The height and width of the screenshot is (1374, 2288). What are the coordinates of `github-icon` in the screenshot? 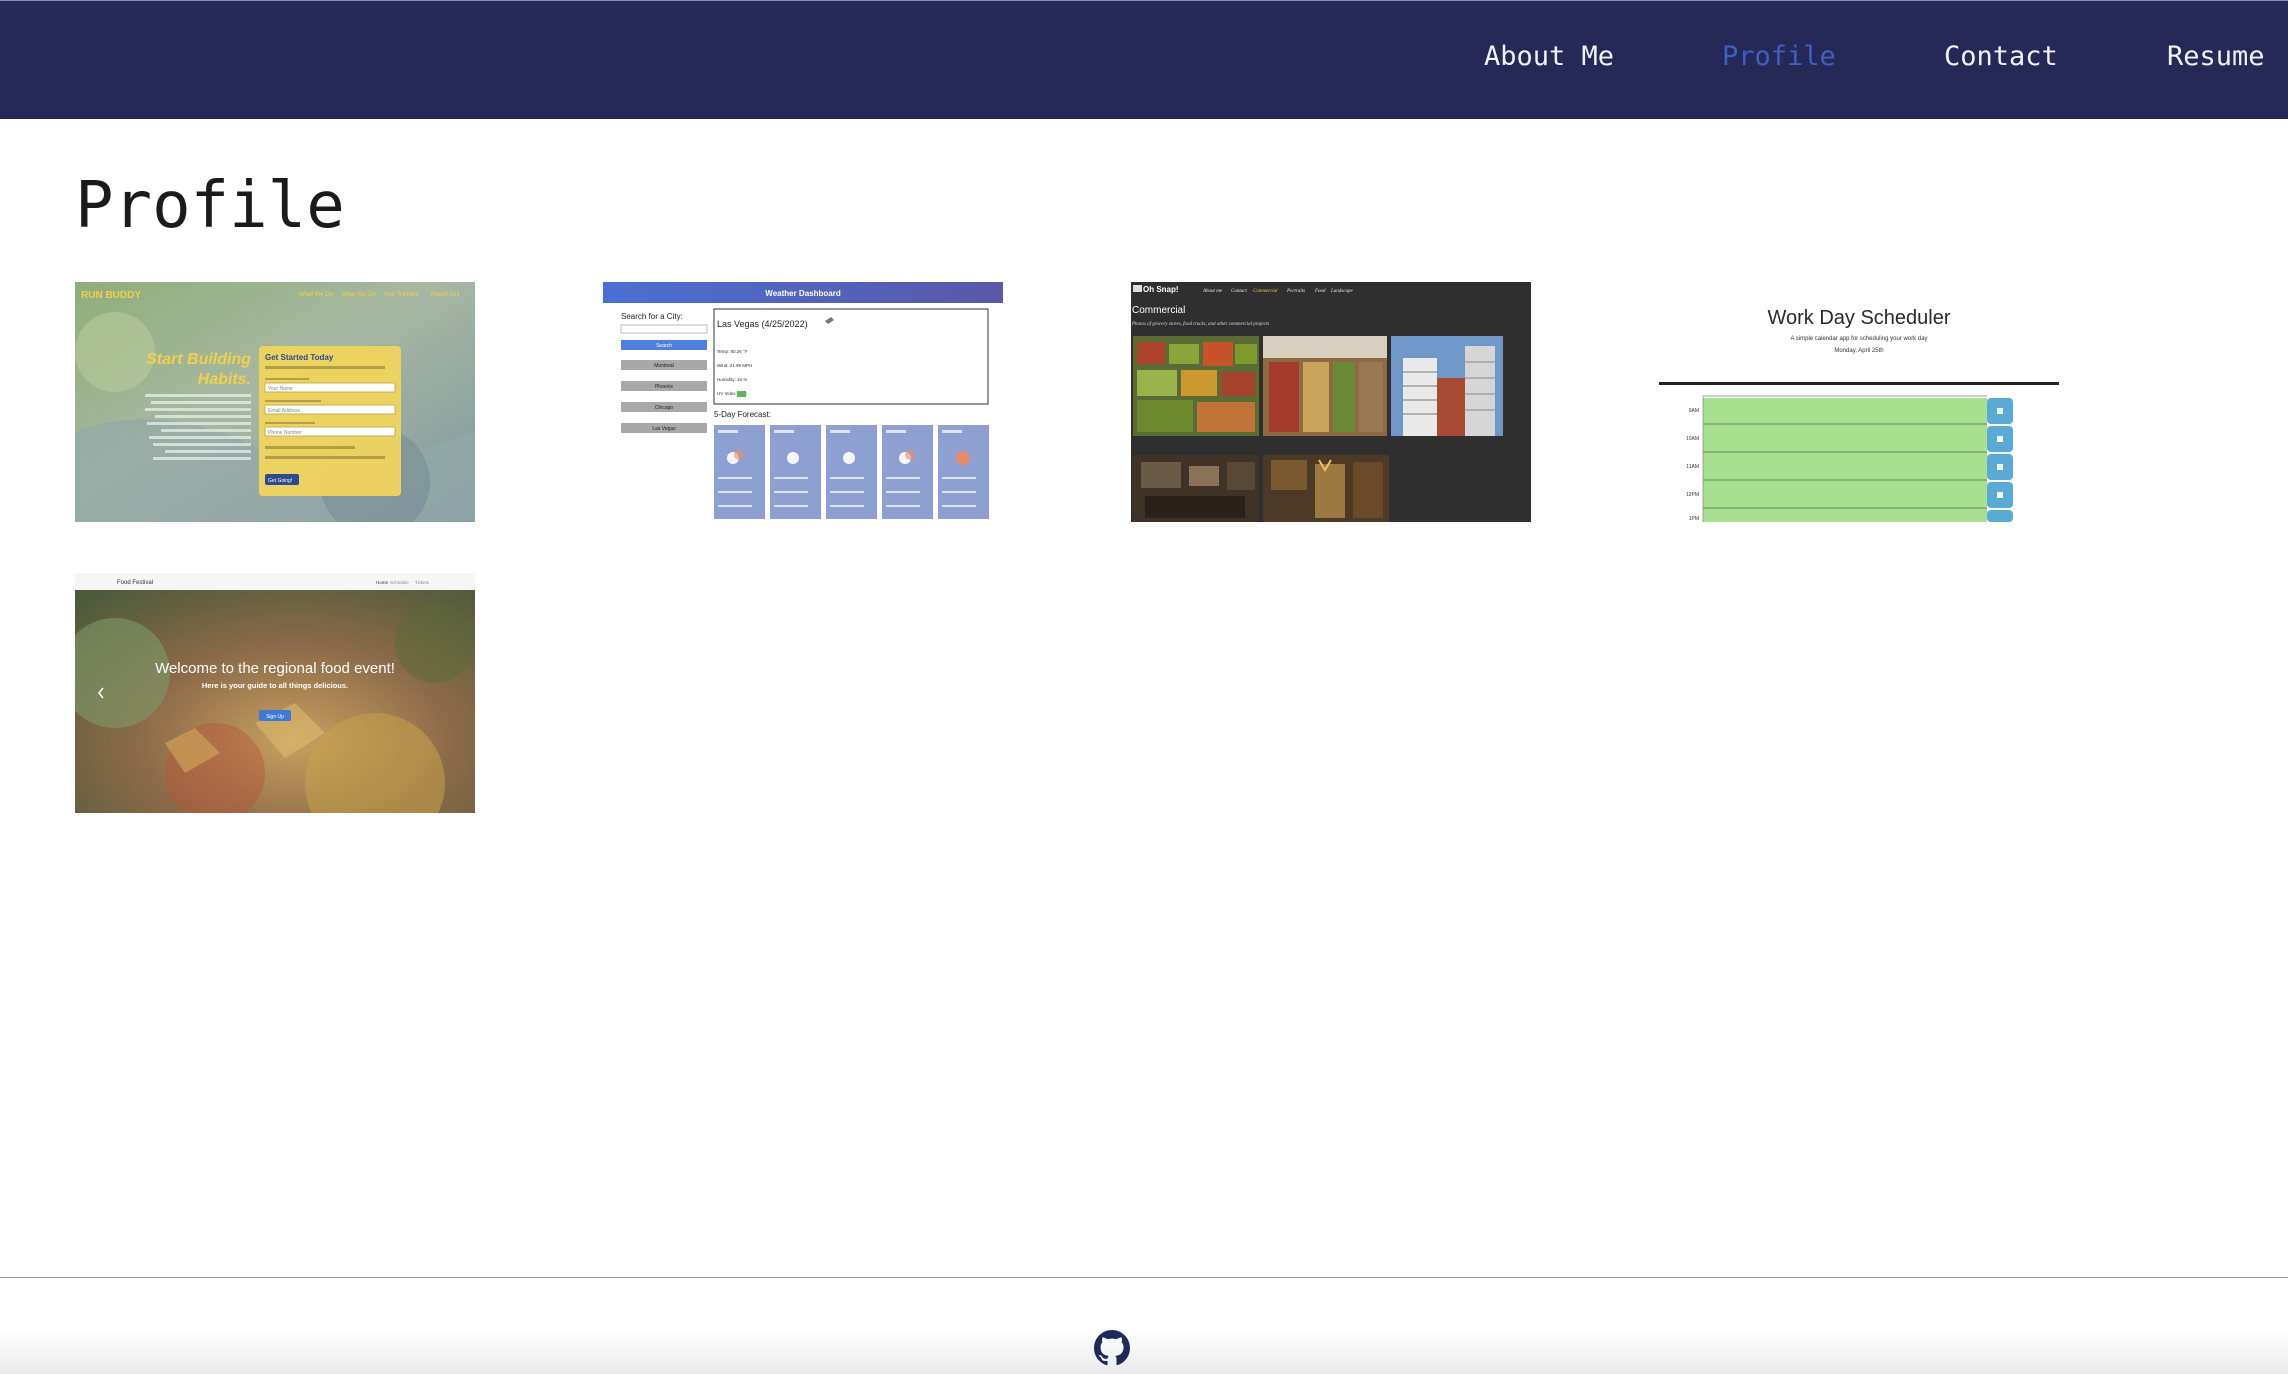 It's located at (1112, 1348).